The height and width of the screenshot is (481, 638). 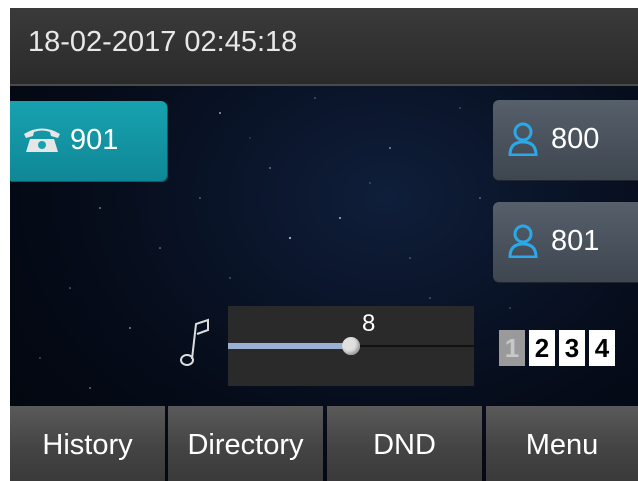 What do you see at coordinates (575, 241) in the screenshot?
I see `dss-key-label: 801` at bounding box center [575, 241].